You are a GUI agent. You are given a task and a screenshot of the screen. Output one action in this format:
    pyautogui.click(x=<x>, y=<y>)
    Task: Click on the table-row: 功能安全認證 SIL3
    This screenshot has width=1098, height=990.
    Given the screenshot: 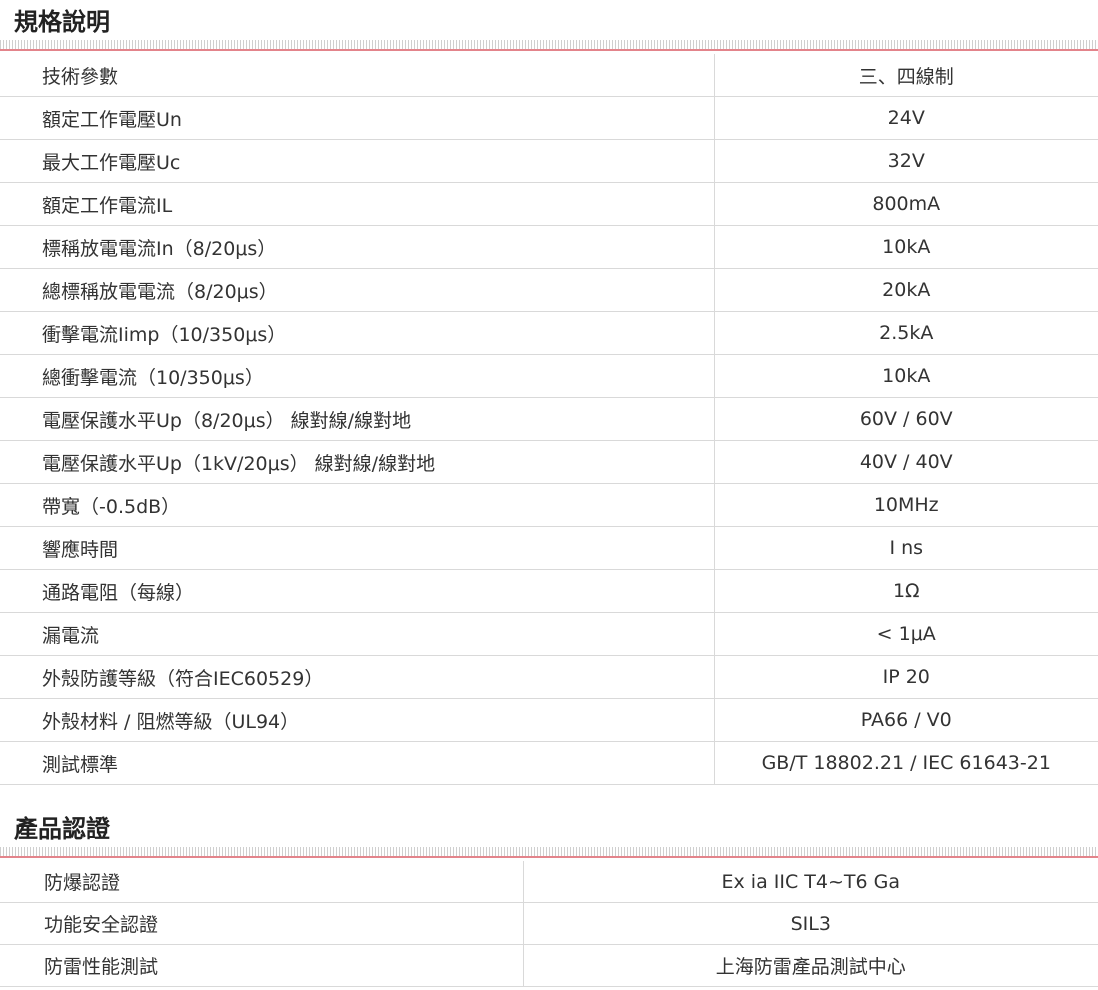 What is the action you would take?
    pyautogui.click(x=549, y=923)
    